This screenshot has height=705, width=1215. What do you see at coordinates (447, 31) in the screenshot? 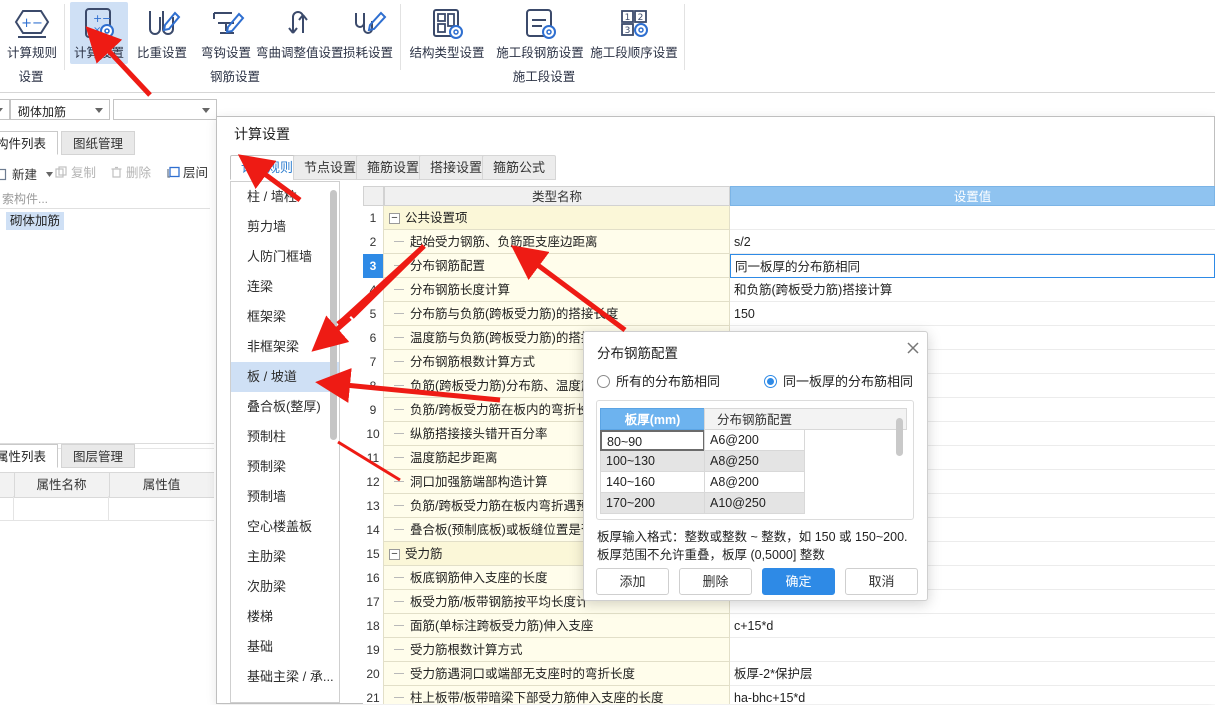
I see `ribbon-item-structure-type-setting: 结构类型设置` at bounding box center [447, 31].